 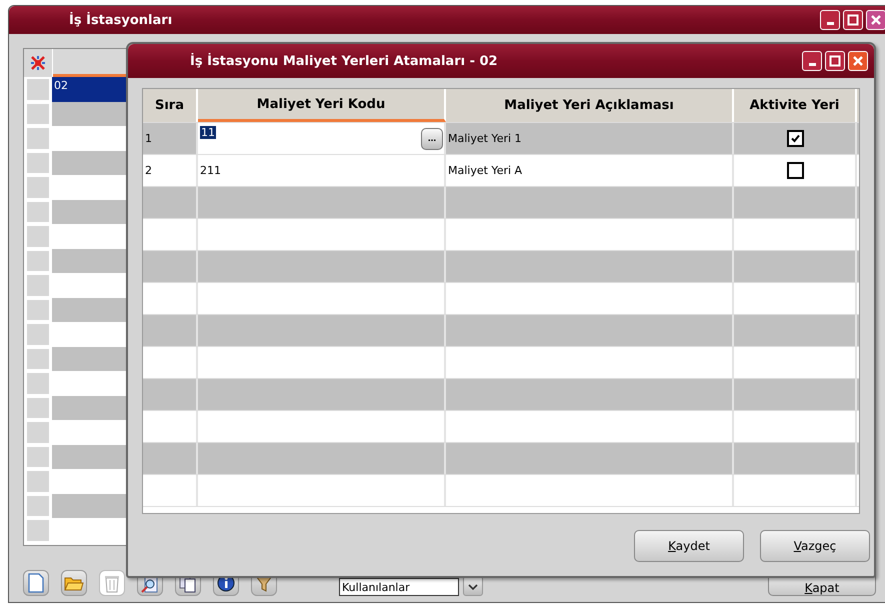 I want to click on caret-icon, so click(x=473, y=586).